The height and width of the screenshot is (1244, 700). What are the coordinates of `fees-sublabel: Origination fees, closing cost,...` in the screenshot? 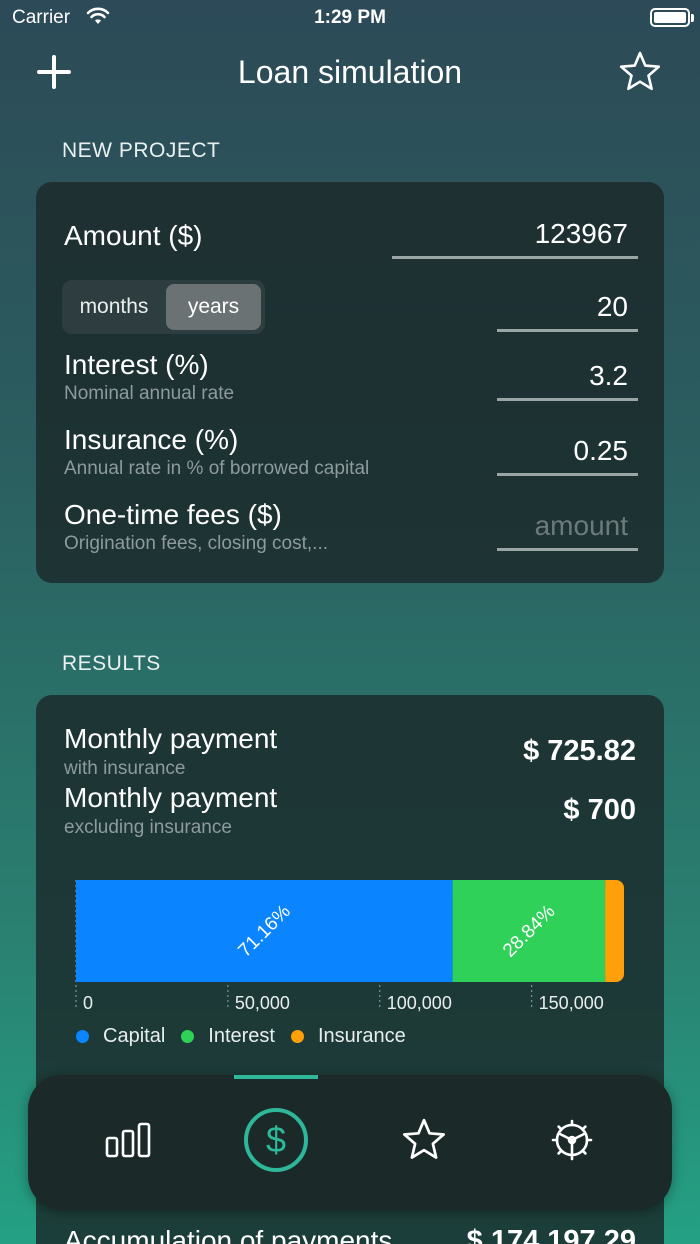 It's located at (196, 543).